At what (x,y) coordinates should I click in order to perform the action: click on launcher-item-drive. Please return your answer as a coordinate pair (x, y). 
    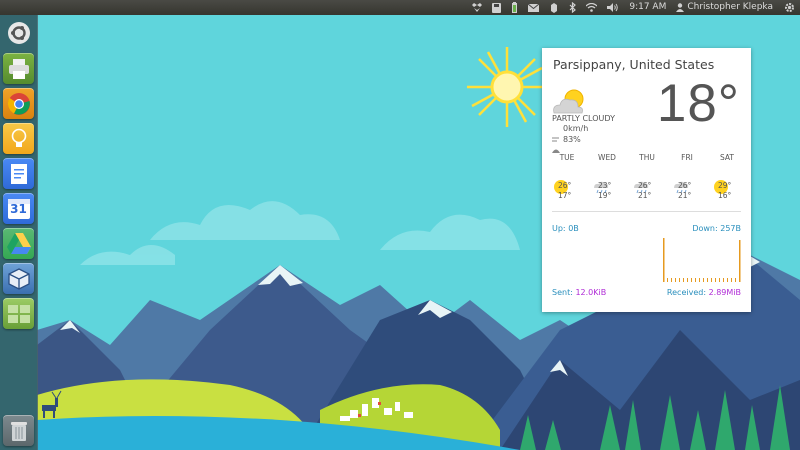
    Looking at the image, I should click on (18, 243).